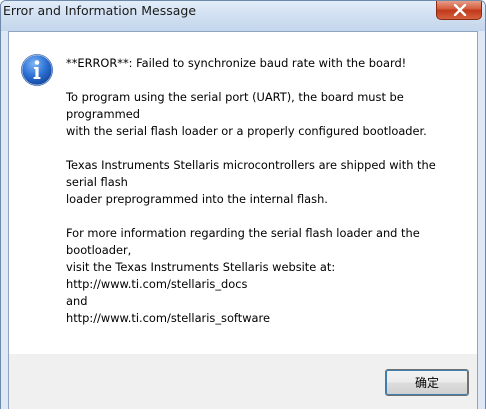  What do you see at coordinates (157, 284) in the screenshot?
I see `docs-url: http://www.ti.com/stellaris_docs` at bounding box center [157, 284].